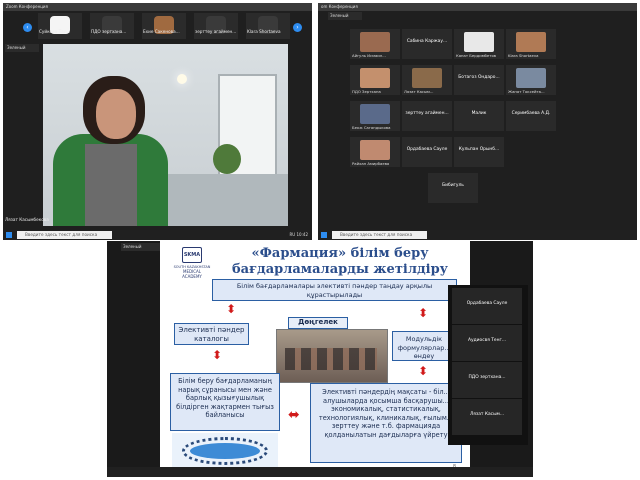 This screenshot has height=480, width=640. I want to click on participant-tile: Бекж Сагандыкова, so click(375, 116).